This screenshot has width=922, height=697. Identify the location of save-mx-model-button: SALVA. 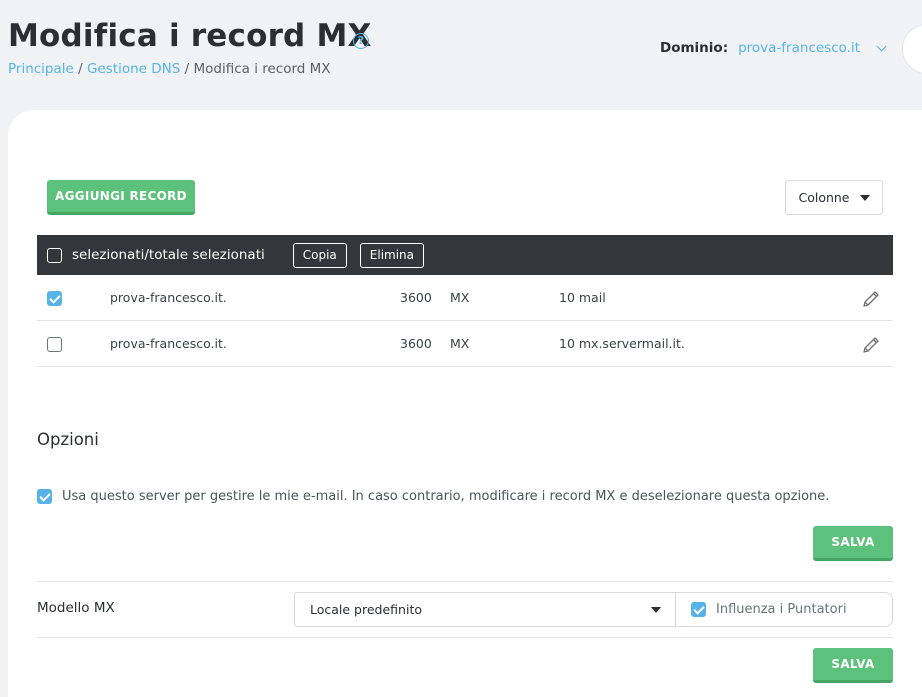
(853, 665).